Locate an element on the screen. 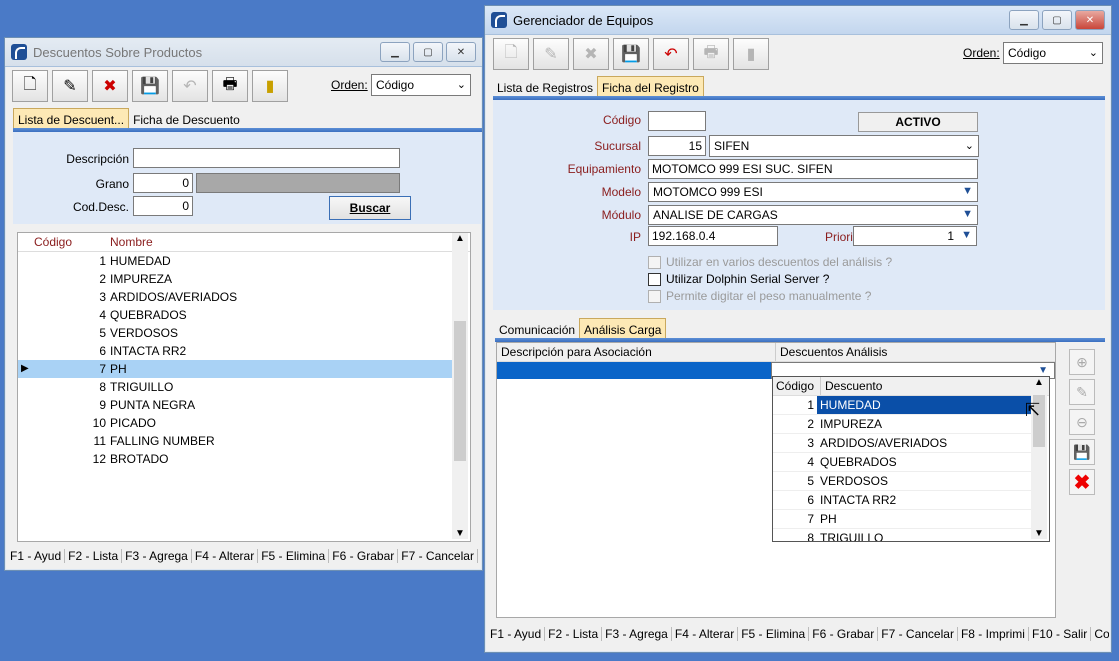 This screenshot has height=661, width=1119. descripcion-cell is located at coordinates (634, 370).